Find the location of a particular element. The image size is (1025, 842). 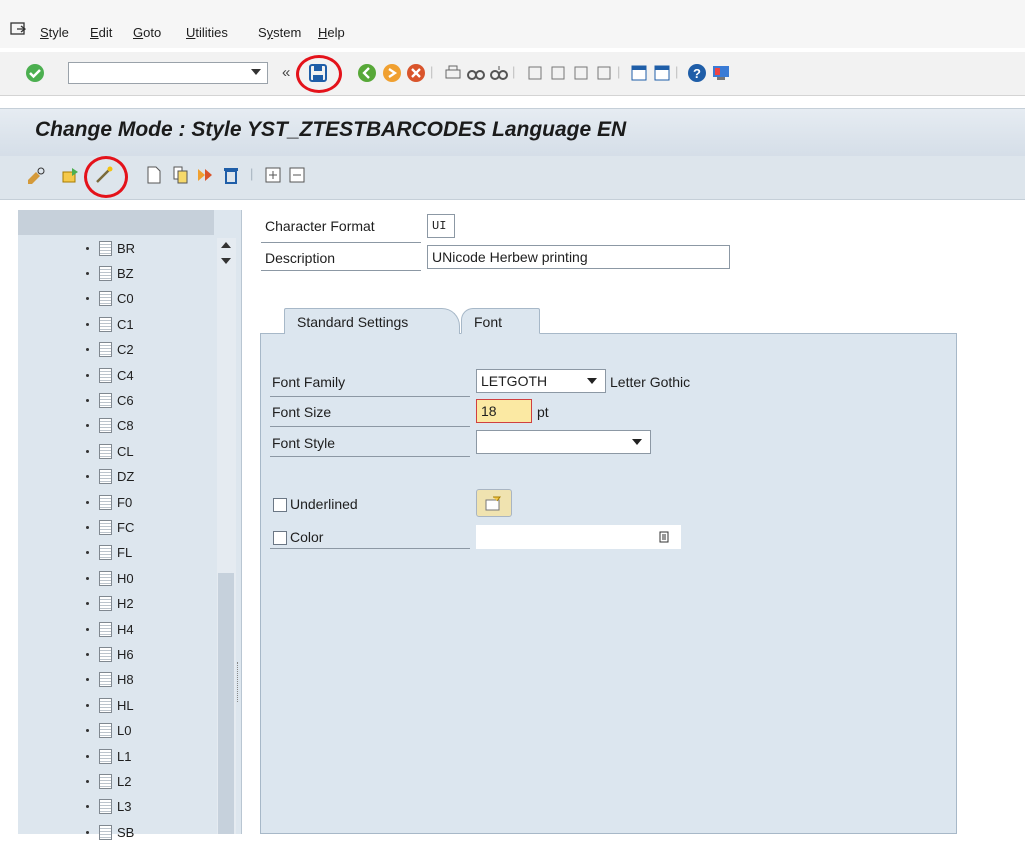

delete-icon is located at coordinates (231, 176).